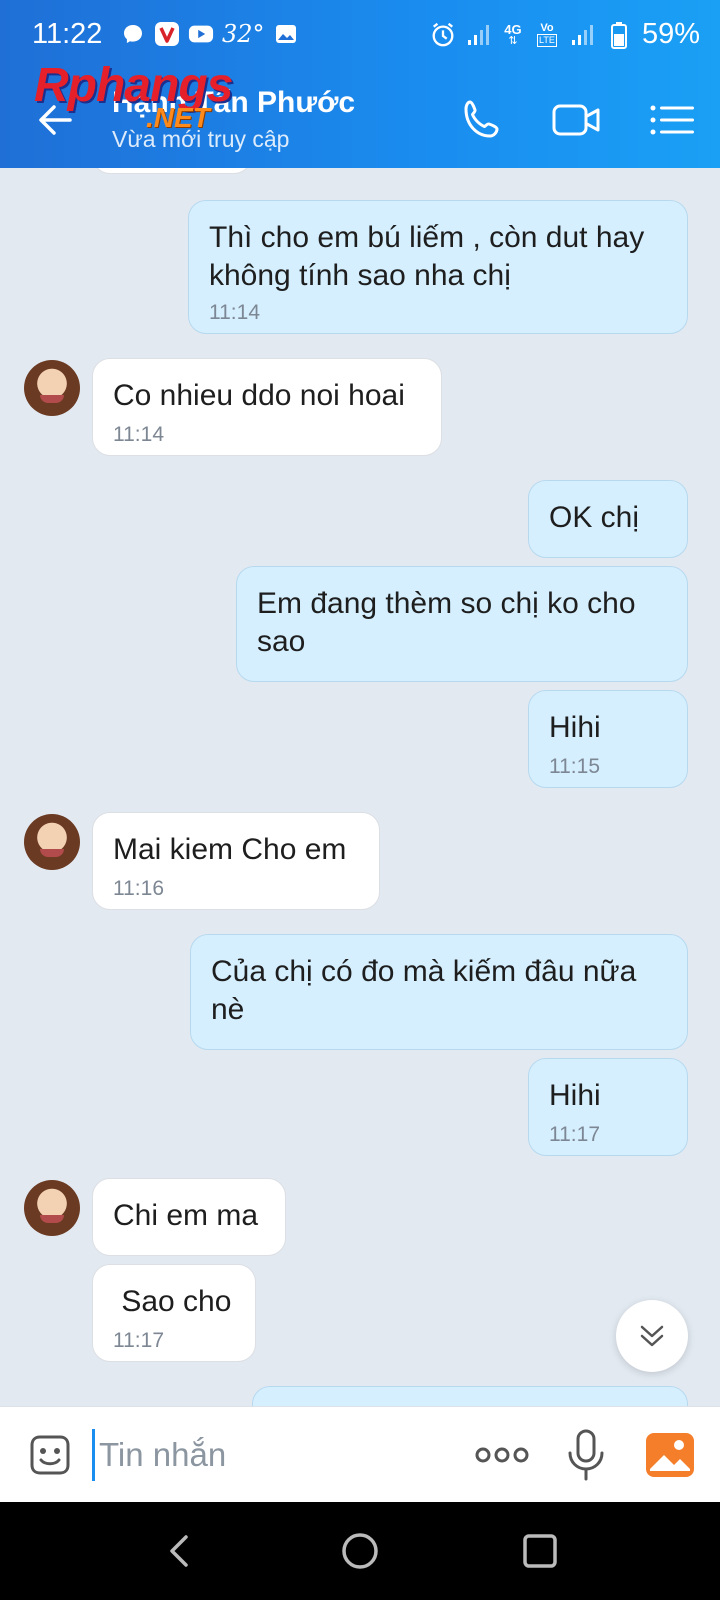 This screenshot has width=720, height=1600. I want to click on network-4g-icon: 4G ⇅, so click(513, 34).